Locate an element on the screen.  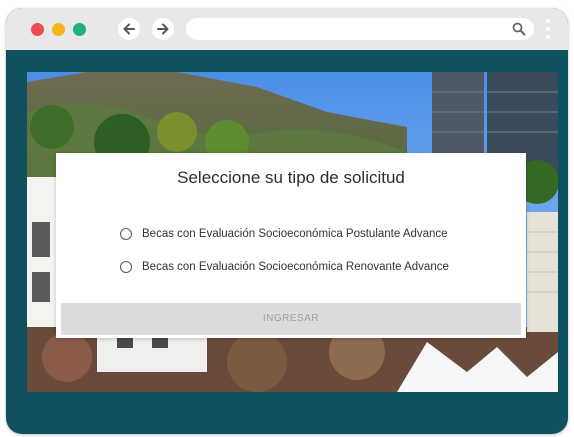
arrow-right-icon is located at coordinates (163, 29).